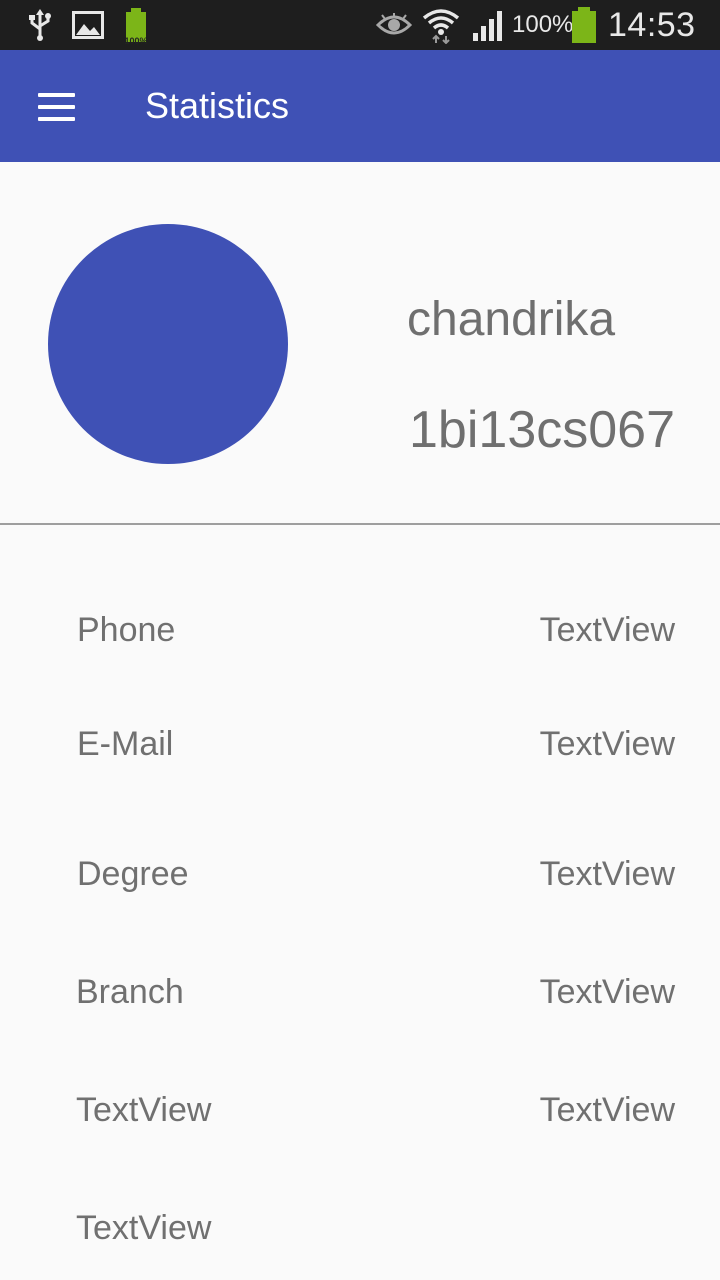  I want to click on divider, so click(360, 524).